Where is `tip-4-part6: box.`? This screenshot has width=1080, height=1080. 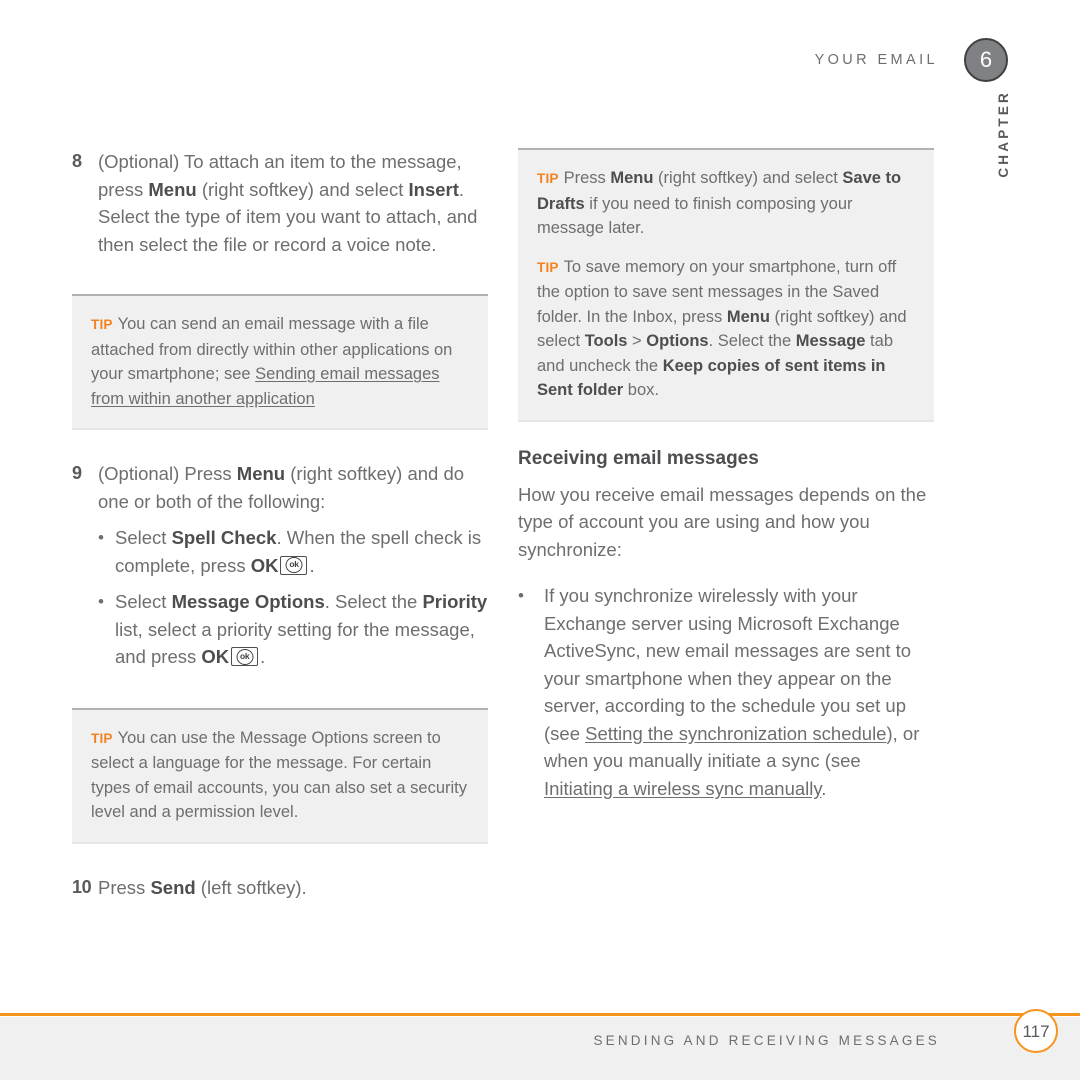
tip-4-part6: box. is located at coordinates (641, 390).